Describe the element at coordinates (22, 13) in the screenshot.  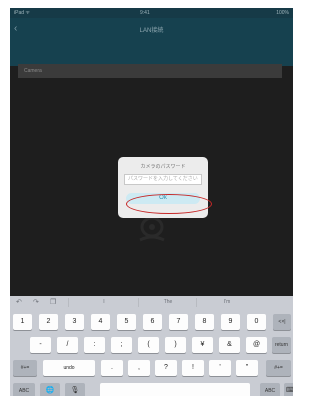
I see `carrier-label: iPad ᯤ` at that location.